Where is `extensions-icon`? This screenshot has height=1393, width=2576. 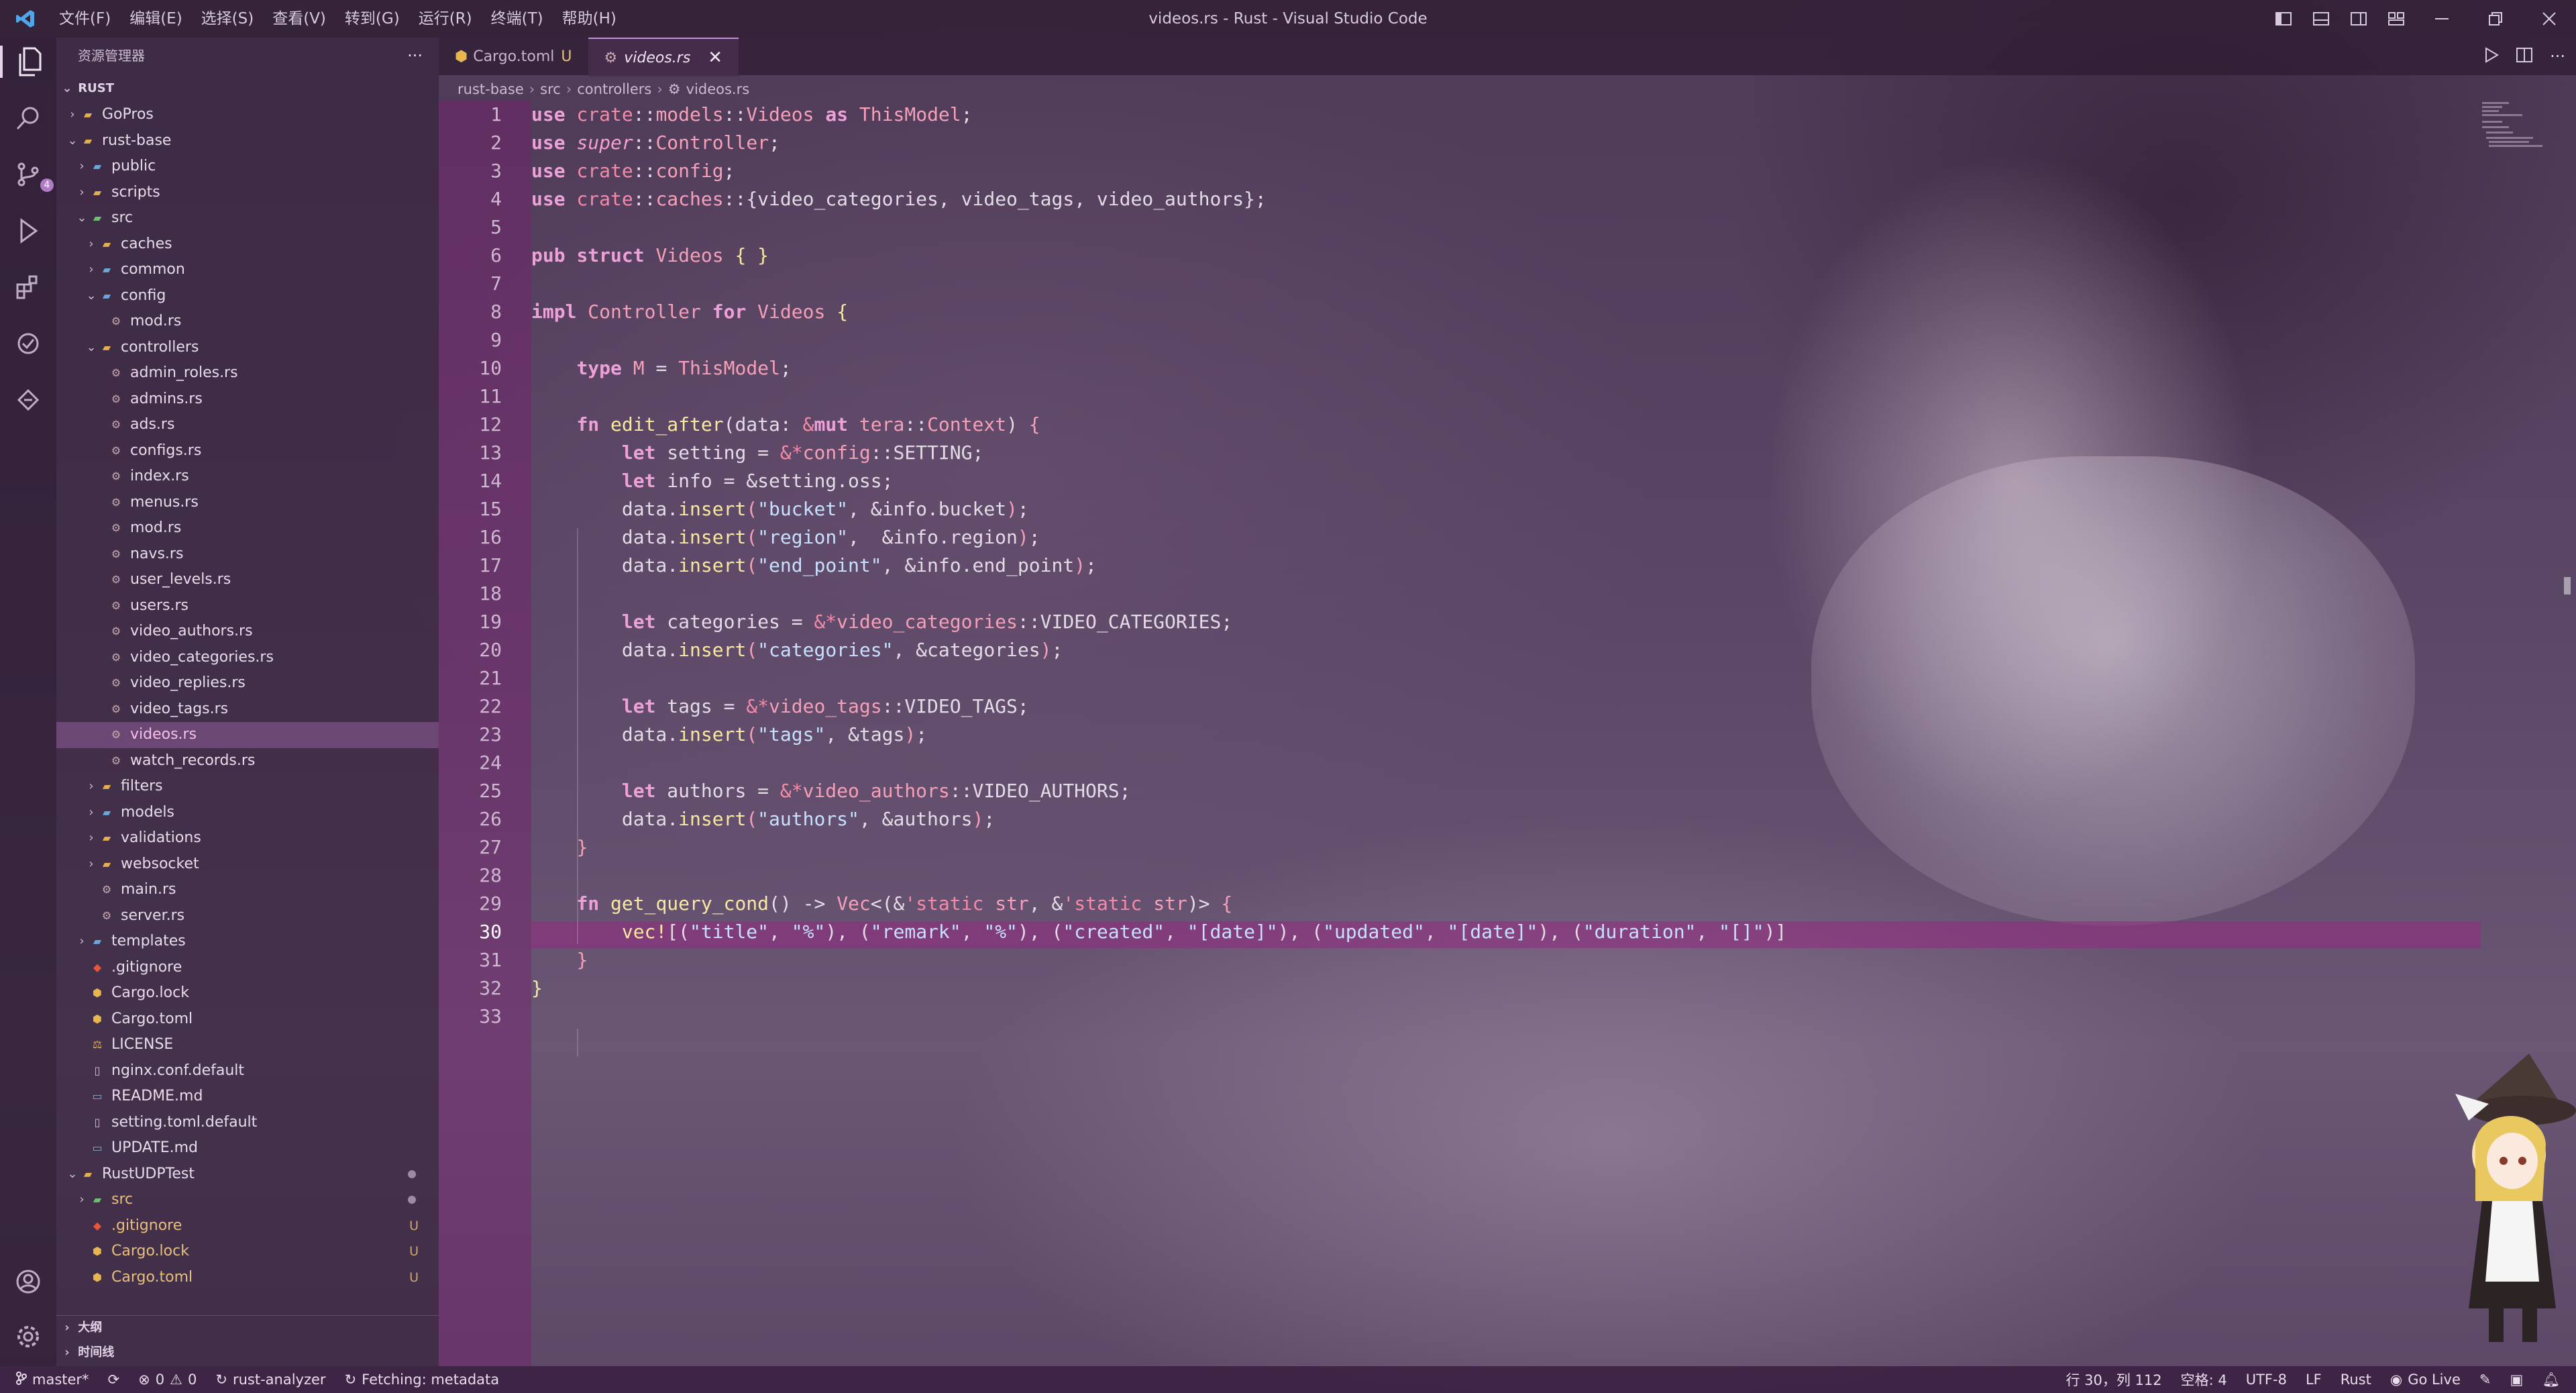
extensions-icon is located at coordinates (28, 287).